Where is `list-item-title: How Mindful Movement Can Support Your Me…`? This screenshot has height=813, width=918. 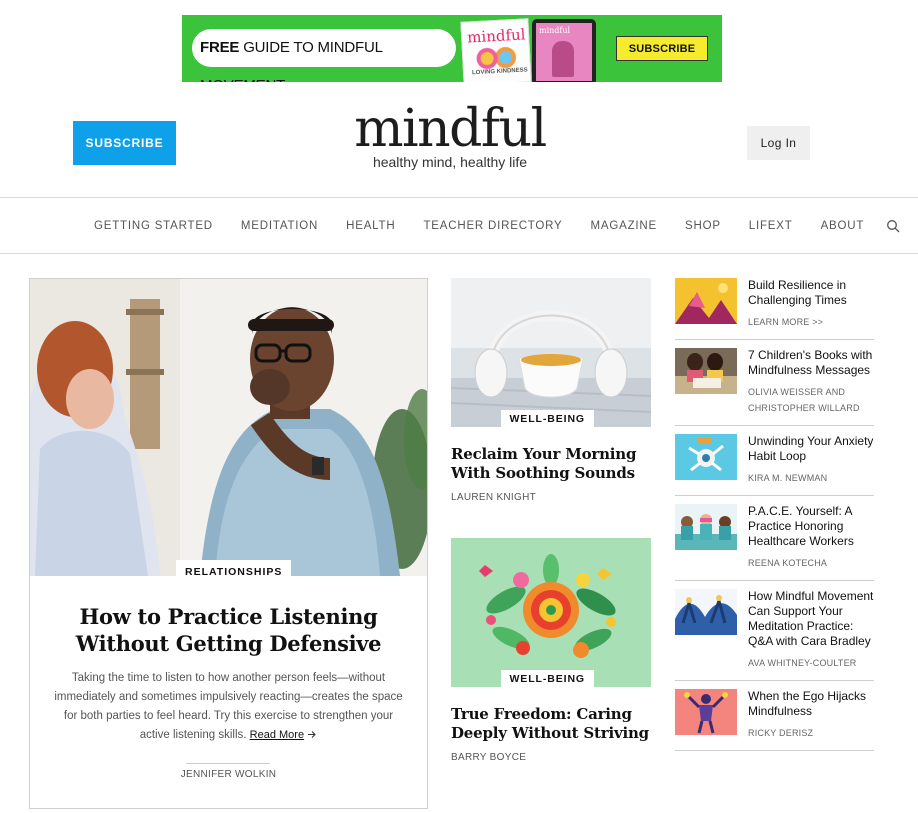 list-item-title: How Mindful Movement Can Support Your Me… is located at coordinates (811, 619).